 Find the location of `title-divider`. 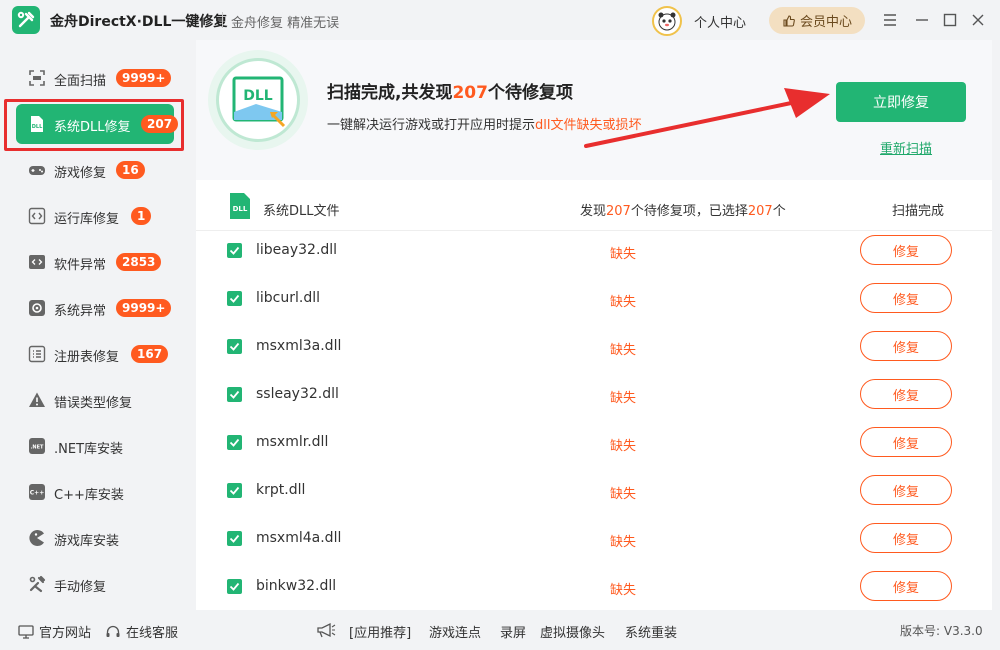

title-divider is located at coordinates (222, 20).